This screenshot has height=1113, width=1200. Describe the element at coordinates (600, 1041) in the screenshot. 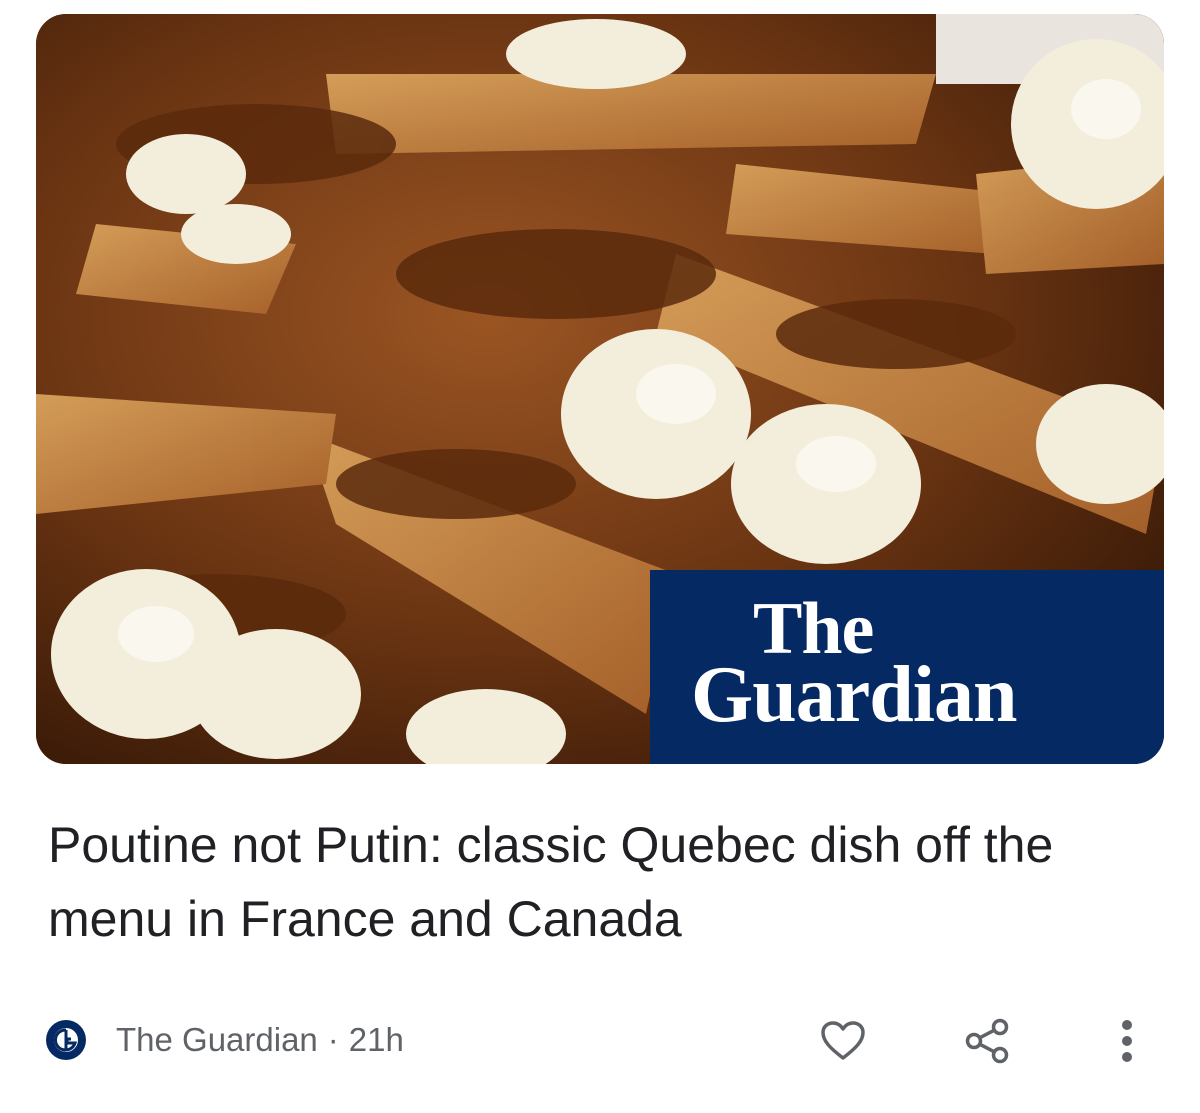

I see `card-actions` at that location.